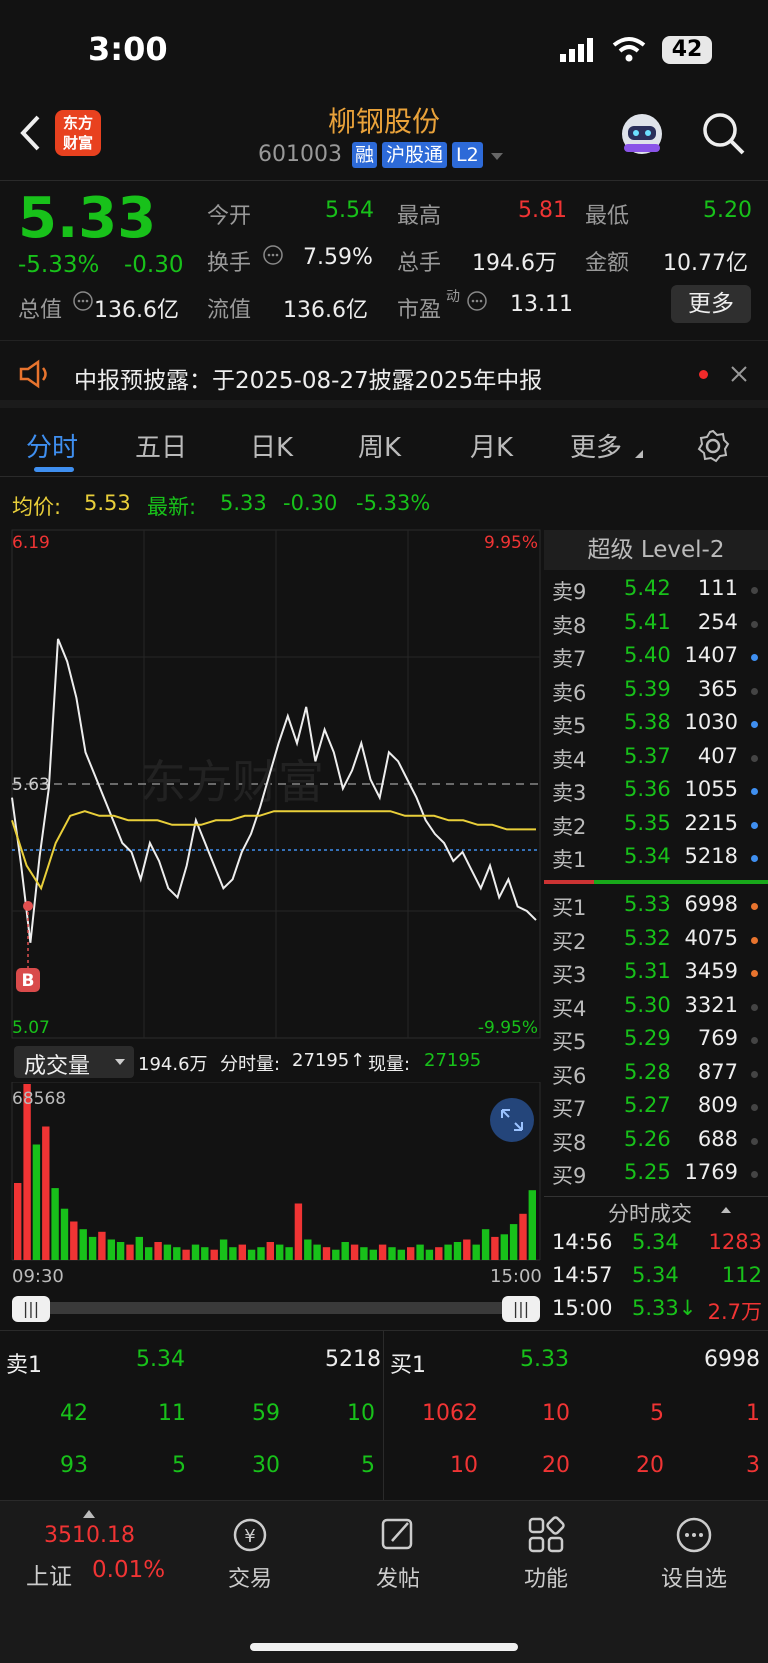  I want to click on chevron-down-icon, so click(497, 157).